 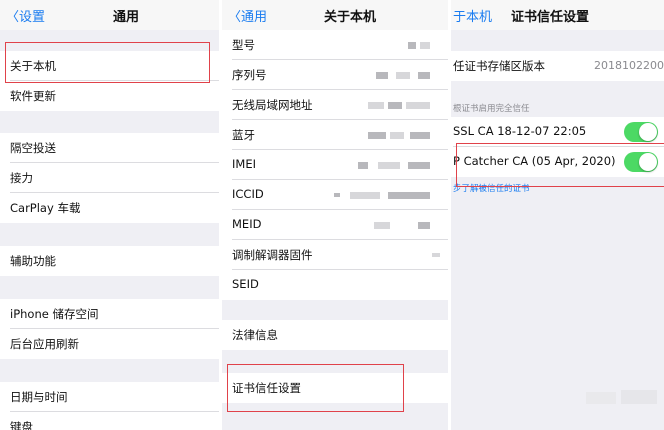 What do you see at coordinates (109, 421) in the screenshot?
I see `list-item-keyboard: 键盘` at bounding box center [109, 421].